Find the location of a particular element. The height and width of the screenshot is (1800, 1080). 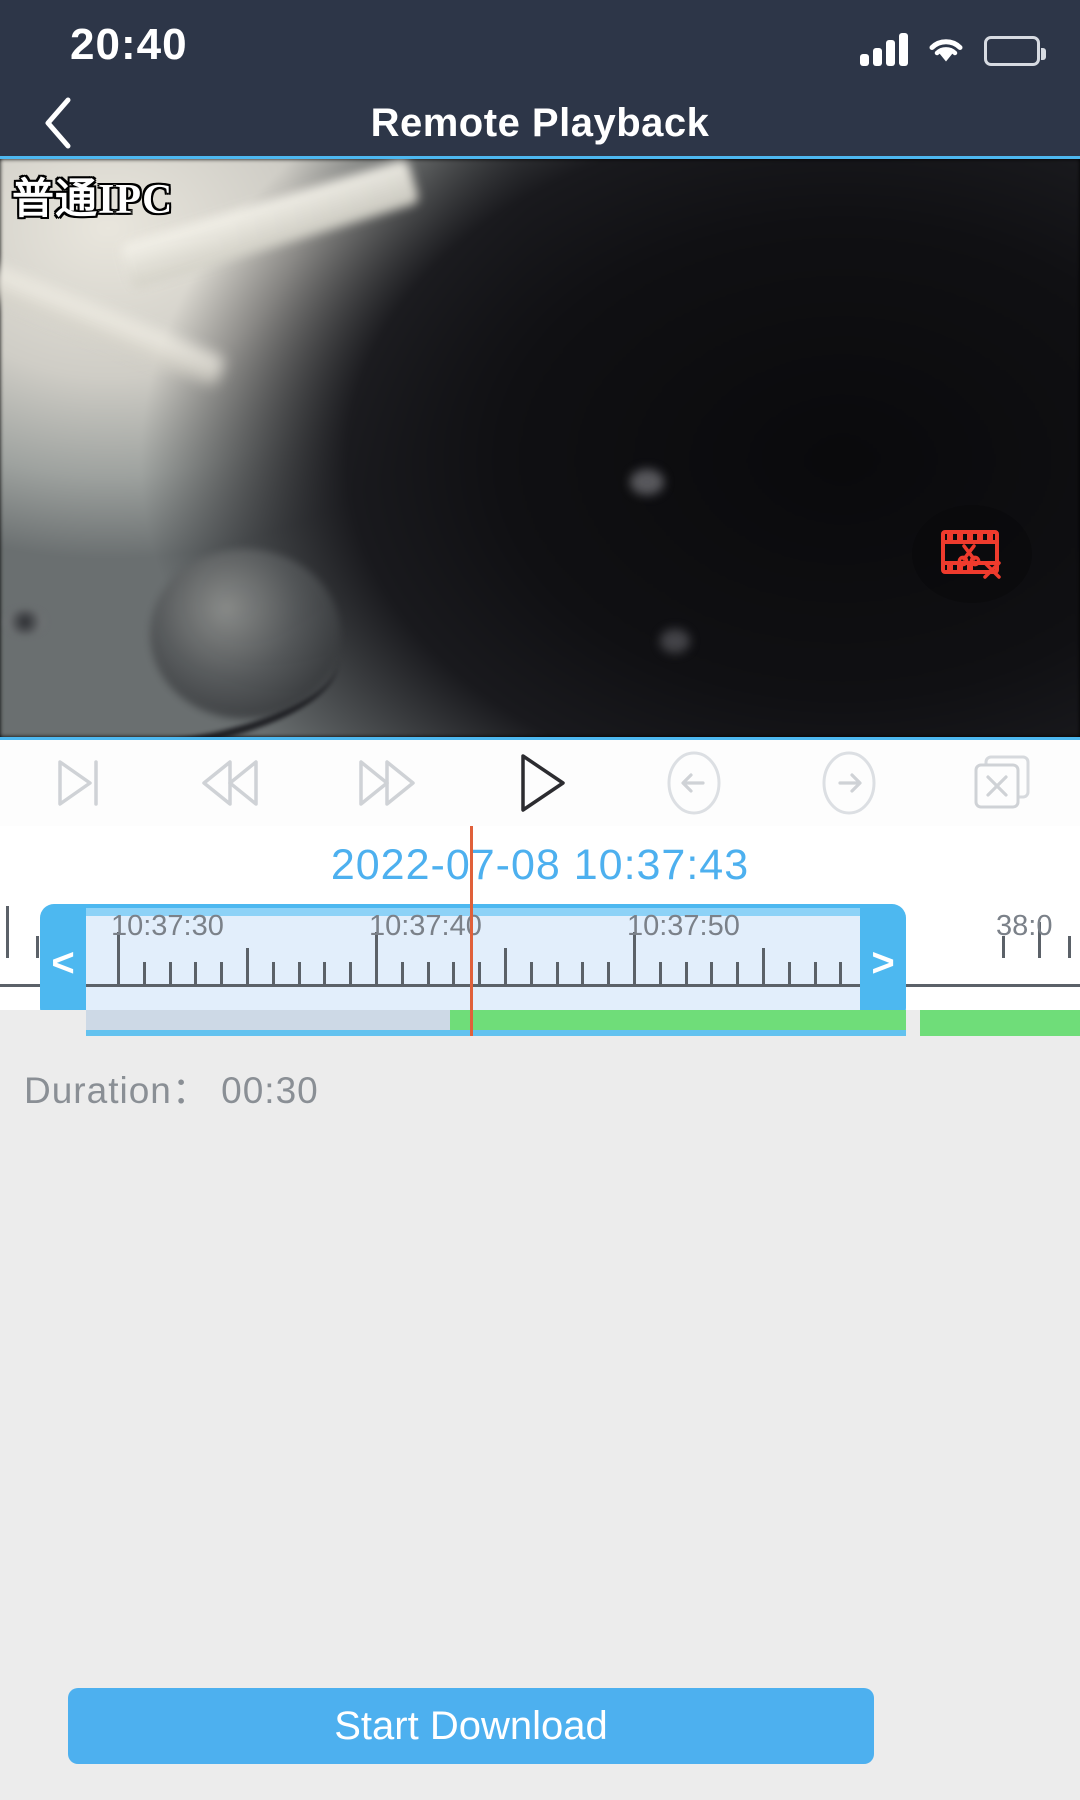

timeline-selection: 10:37:30 10:37:40 10:37:50 < > is located at coordinates (473, 963).